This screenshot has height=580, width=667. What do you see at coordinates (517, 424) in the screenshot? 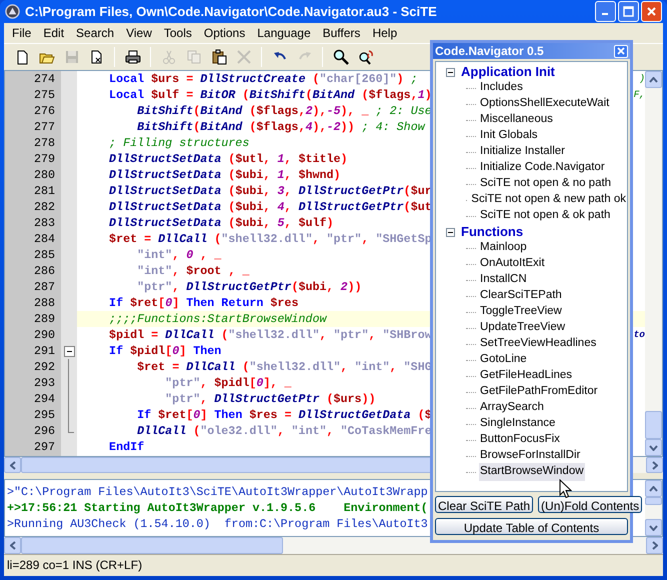
I see `tree-item: SingleInstance` at bounding box center [517, 424].